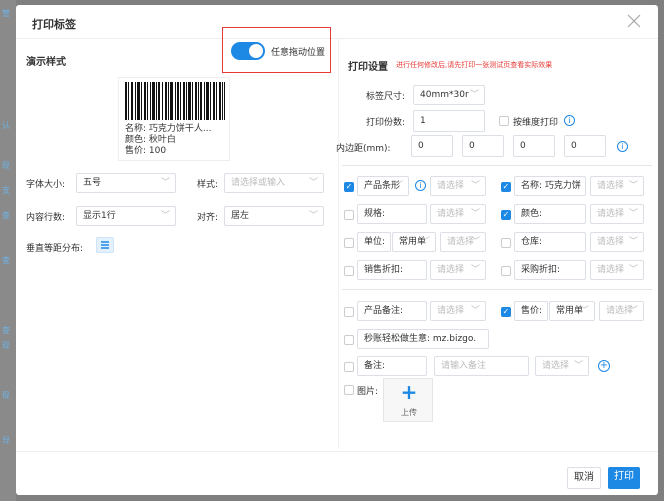  Describe the element at coordinates (550, 186) in the screenshot. I see `name-input: 名称: 巧克力饼` at that location.